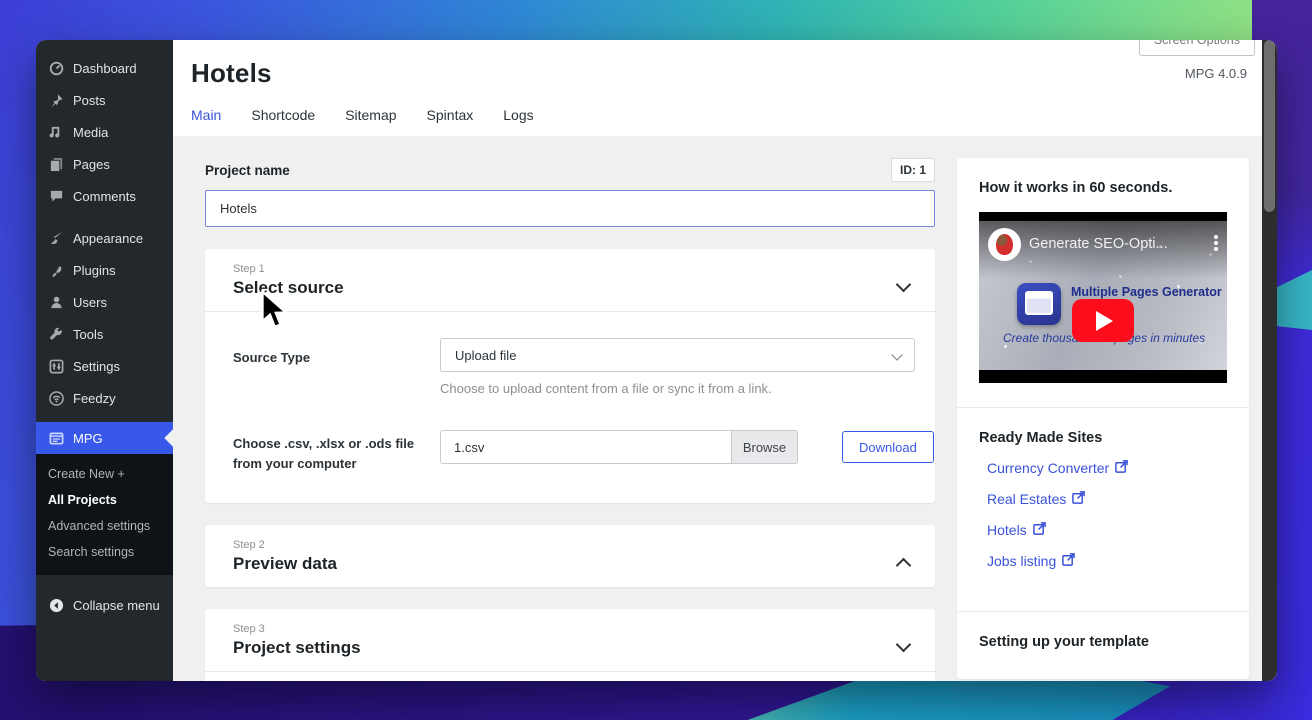 This screenshot has width=1312, height=720. I want to click on sidebar-item-label: Posts, so click(89, 100).